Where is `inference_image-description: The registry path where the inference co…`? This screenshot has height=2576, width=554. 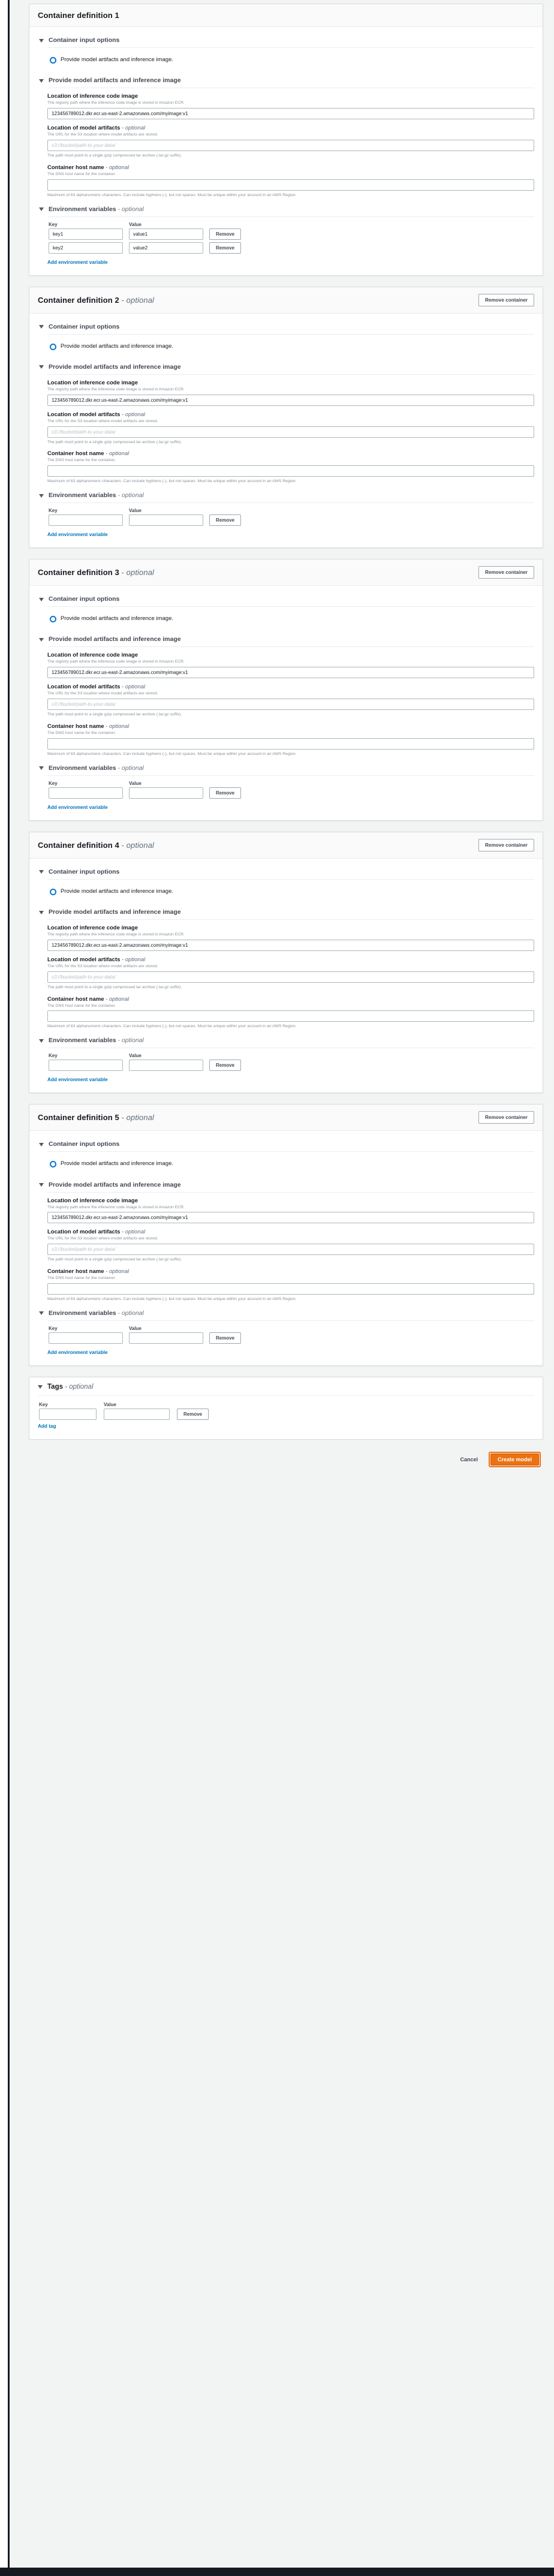
inference_image-description: The registry path where the inference co… is located at coordinates (116, 934).